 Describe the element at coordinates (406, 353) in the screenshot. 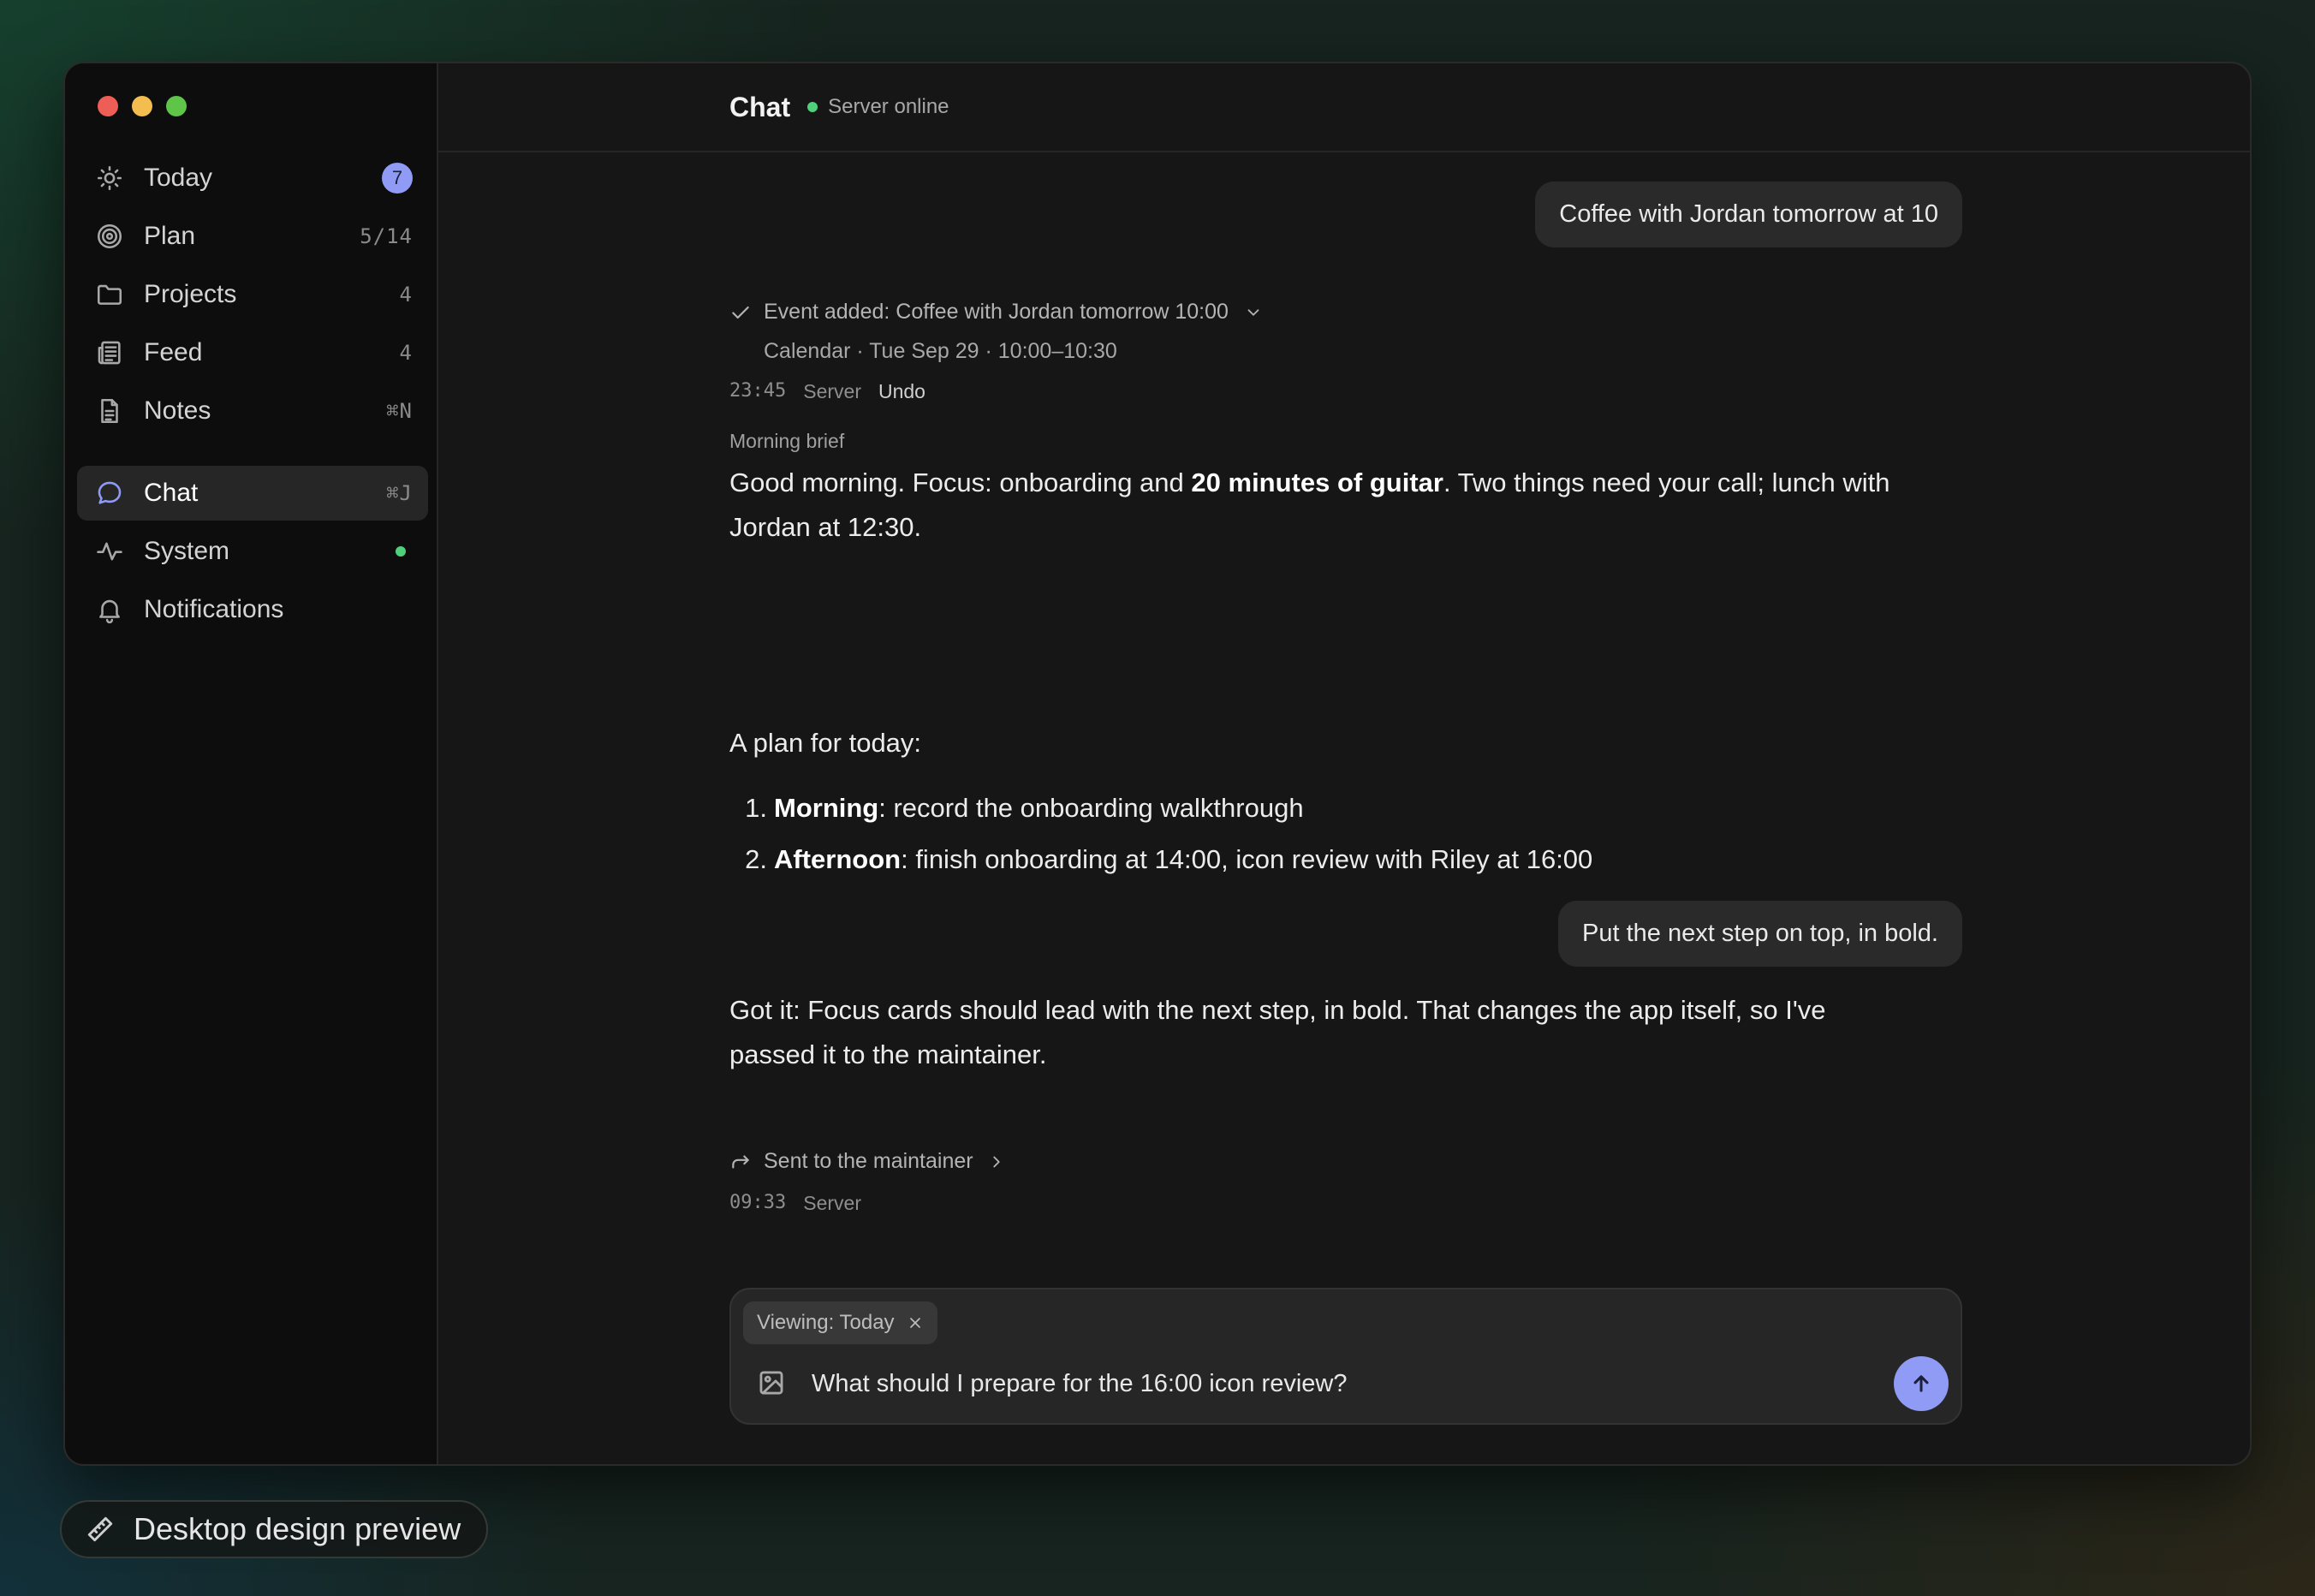

I see `feed-count: 4` at that location.